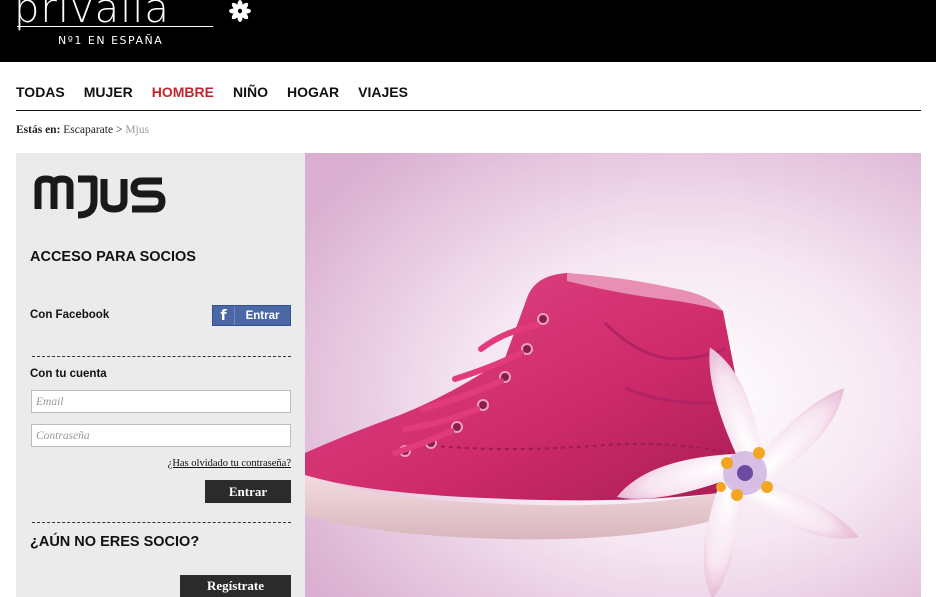 The image size is (936, 597). Describe the element at coordinates (161, 401) in the screenshot. I see `email-field` at that location.